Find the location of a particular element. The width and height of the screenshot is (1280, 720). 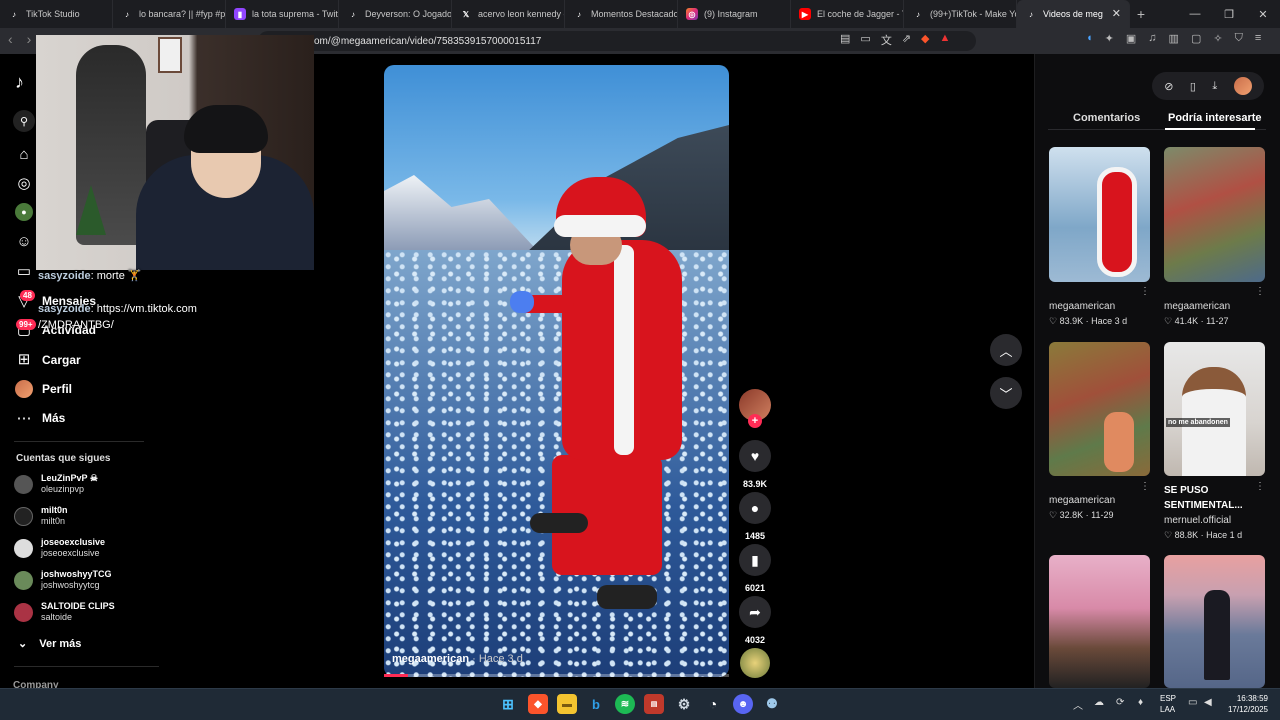

windows-start-icon: ⊞ is located at coordinates (508, 704).